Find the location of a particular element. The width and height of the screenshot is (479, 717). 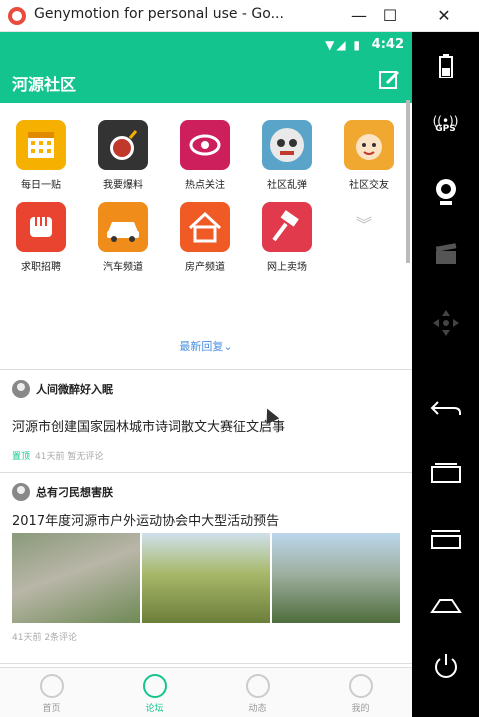

media-button is located at coordinates (445, 256).